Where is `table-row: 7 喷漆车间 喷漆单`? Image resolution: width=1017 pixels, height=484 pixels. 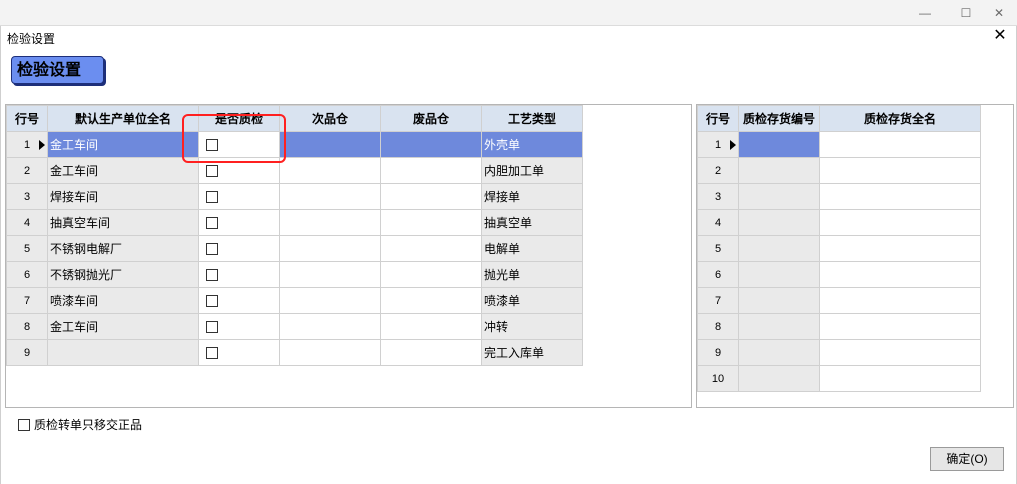
table-row: 7 喷漆车间 喷漆单 is located at coordinates (294, 300).